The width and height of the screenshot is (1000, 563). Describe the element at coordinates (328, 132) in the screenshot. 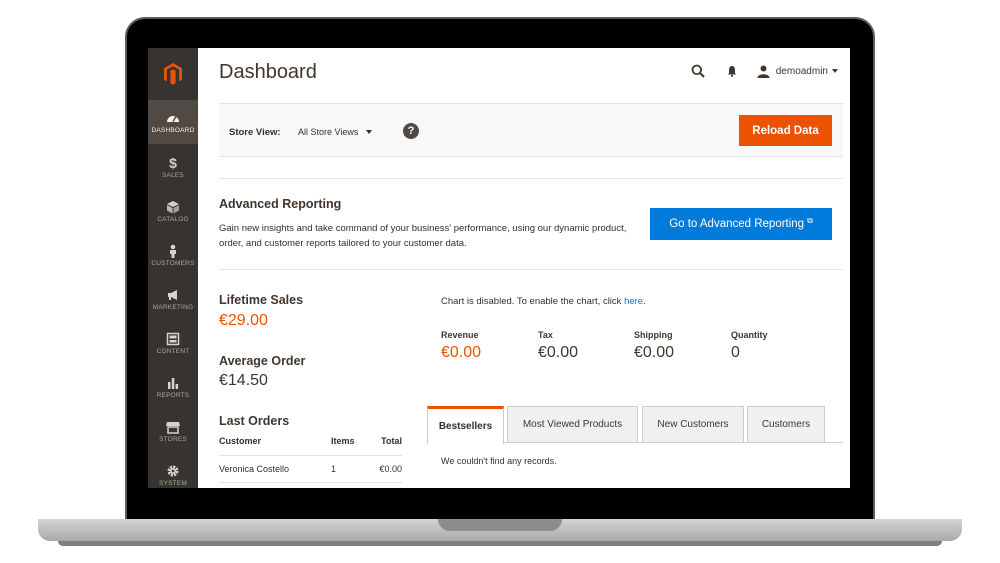

I see `store-view-selected: All Store Views` at that location.